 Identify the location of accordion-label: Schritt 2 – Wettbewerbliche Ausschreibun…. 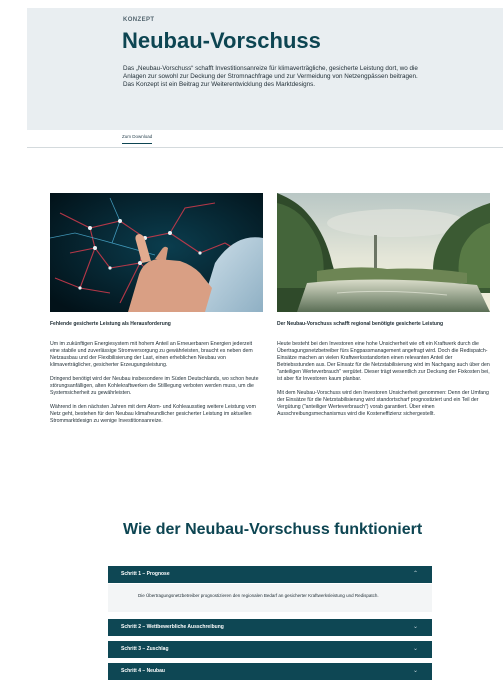
(172, 627).